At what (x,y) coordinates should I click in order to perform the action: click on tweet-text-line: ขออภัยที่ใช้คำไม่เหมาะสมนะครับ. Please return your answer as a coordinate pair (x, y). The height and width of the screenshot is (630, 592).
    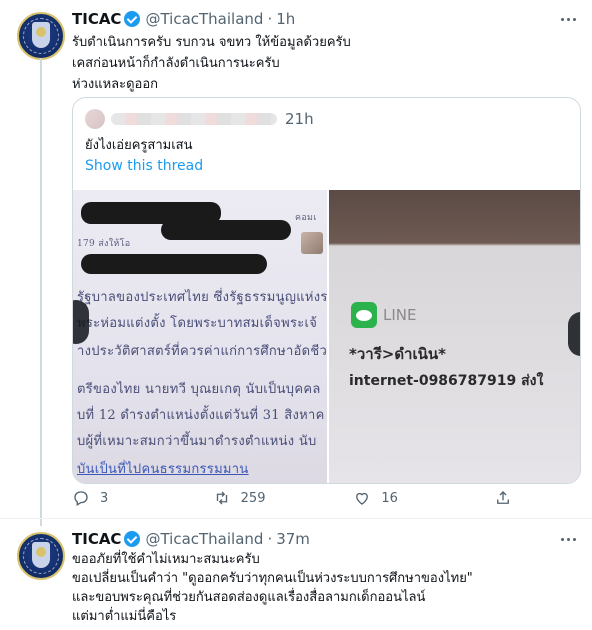
    Looking at the image, I should click on (166, 559).